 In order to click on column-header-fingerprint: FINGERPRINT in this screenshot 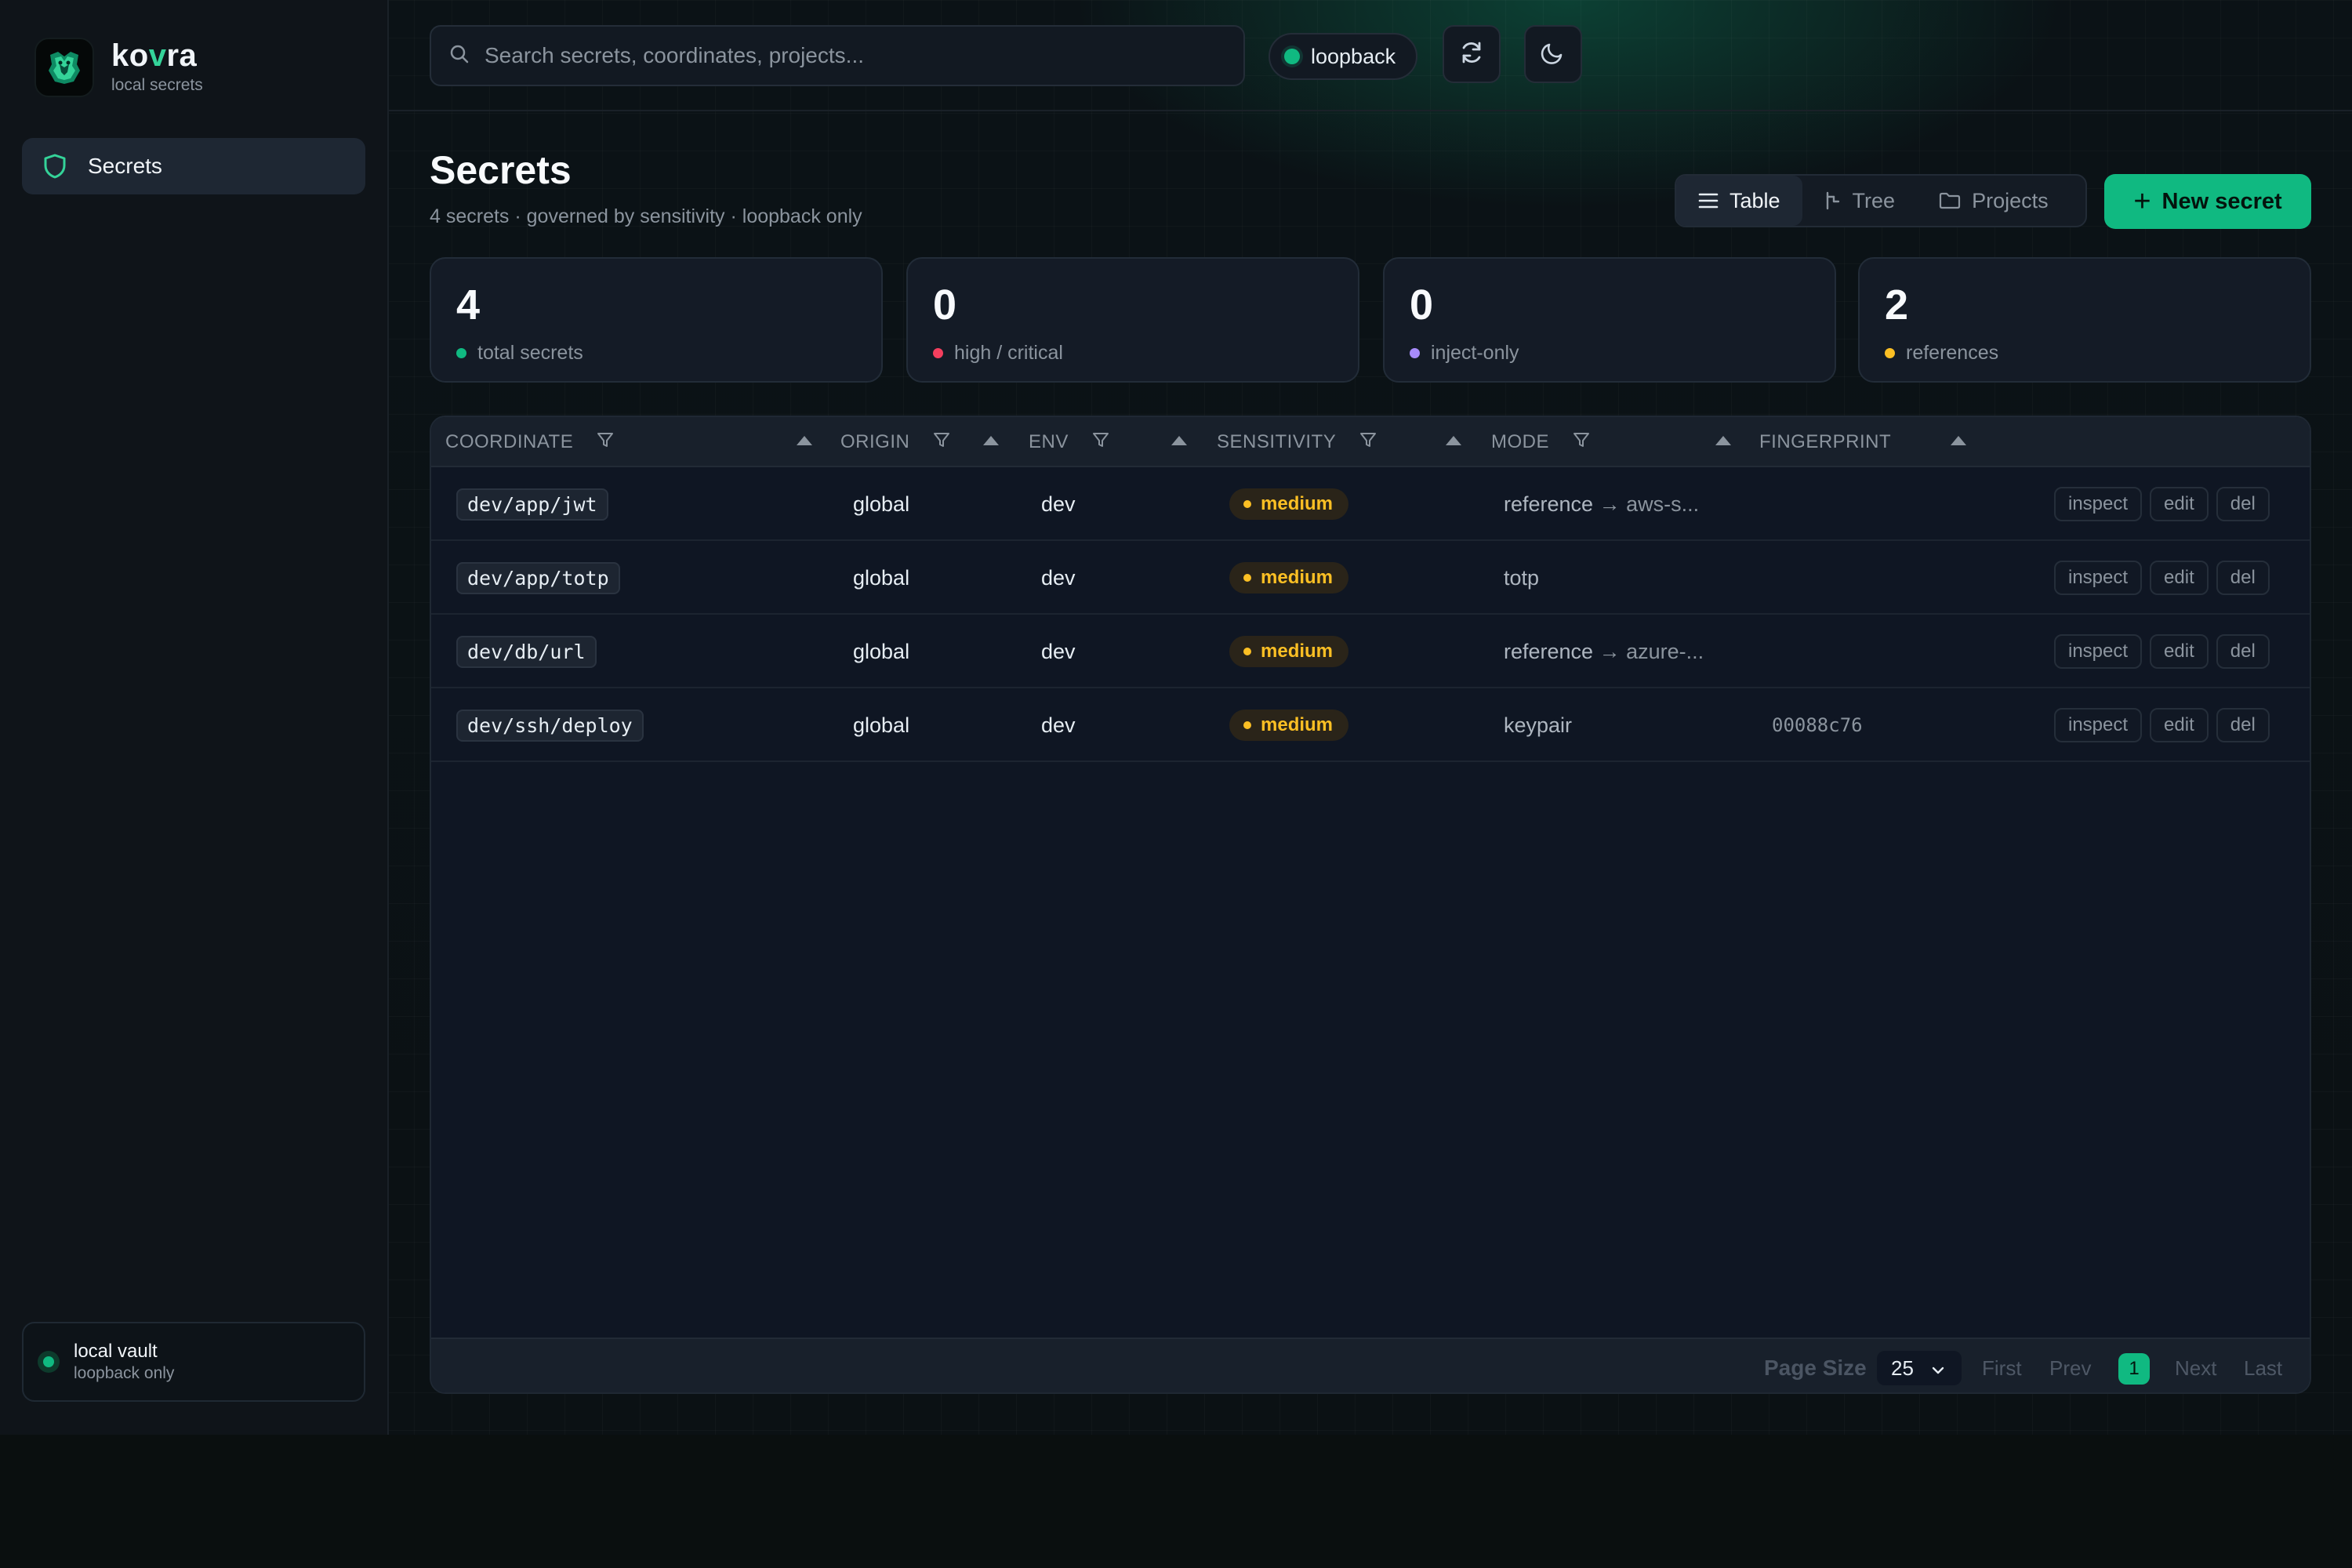, I will do `click(1825, 442)`.